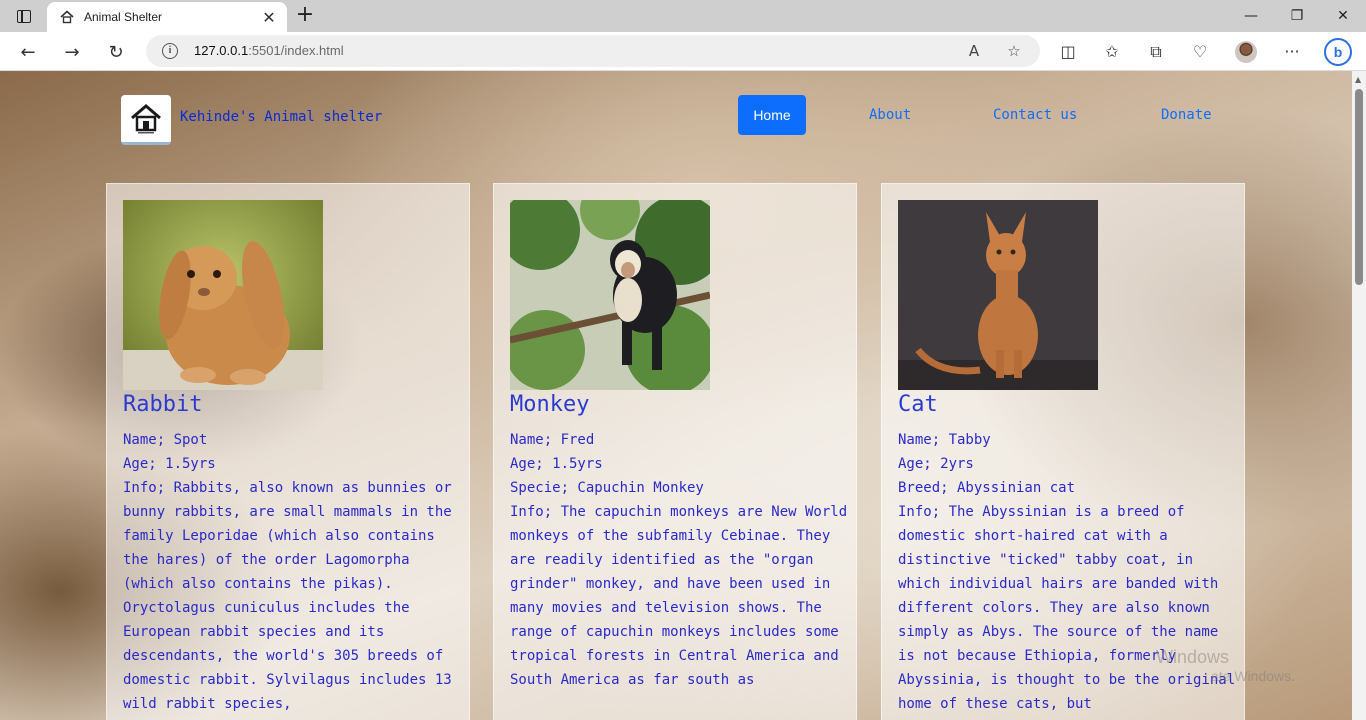  What do you see at coordinates (305, 15) in the screenshot?
I see `new-tab-icon: +` at bounding box center [305, 15].